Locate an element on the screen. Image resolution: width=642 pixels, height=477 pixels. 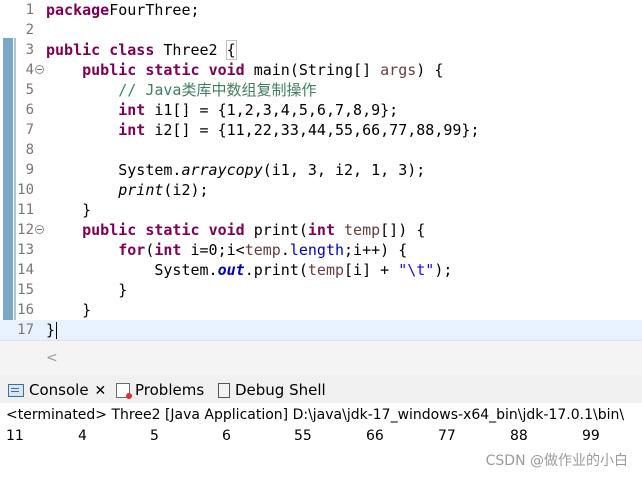
code-text: for(int i=0;i<temp.length;i++) { is located at coordinates (226, 250).